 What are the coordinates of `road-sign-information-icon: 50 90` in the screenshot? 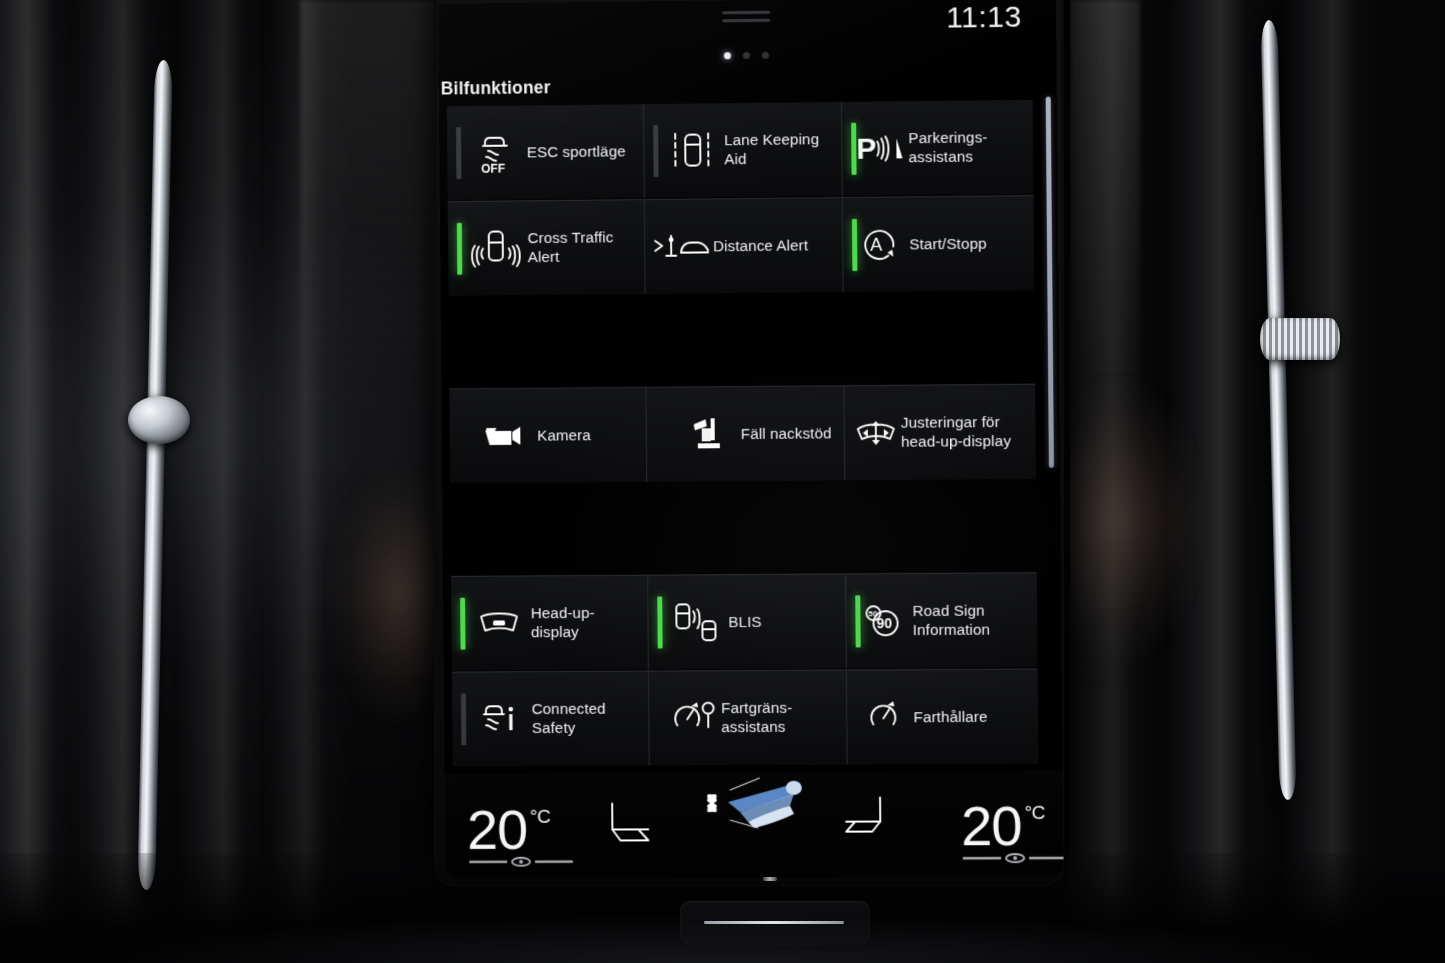 It's located at (883, 621).